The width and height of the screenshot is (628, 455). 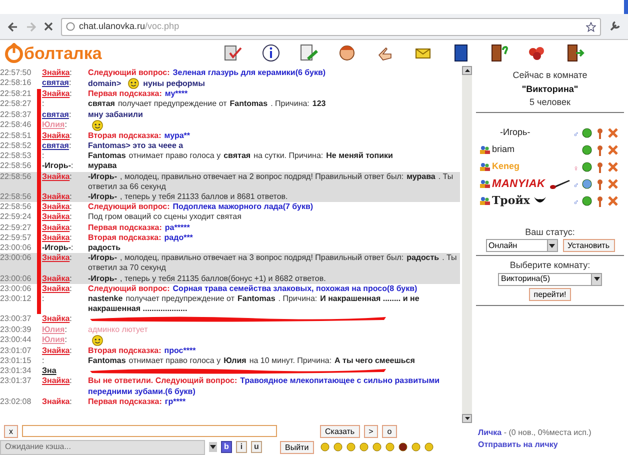 I want to click on timestamp: 23:01:37, so click(x=16, y=382).